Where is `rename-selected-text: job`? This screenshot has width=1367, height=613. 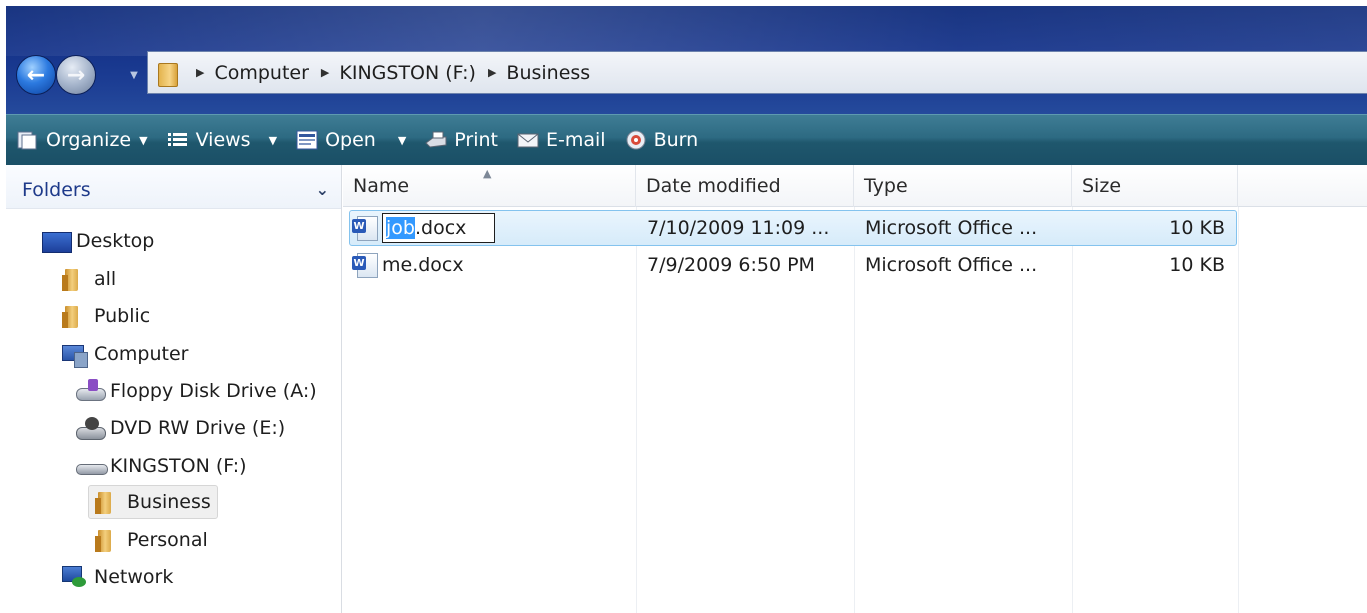 rename-selected-text: job is located at coordinates (400, 228).